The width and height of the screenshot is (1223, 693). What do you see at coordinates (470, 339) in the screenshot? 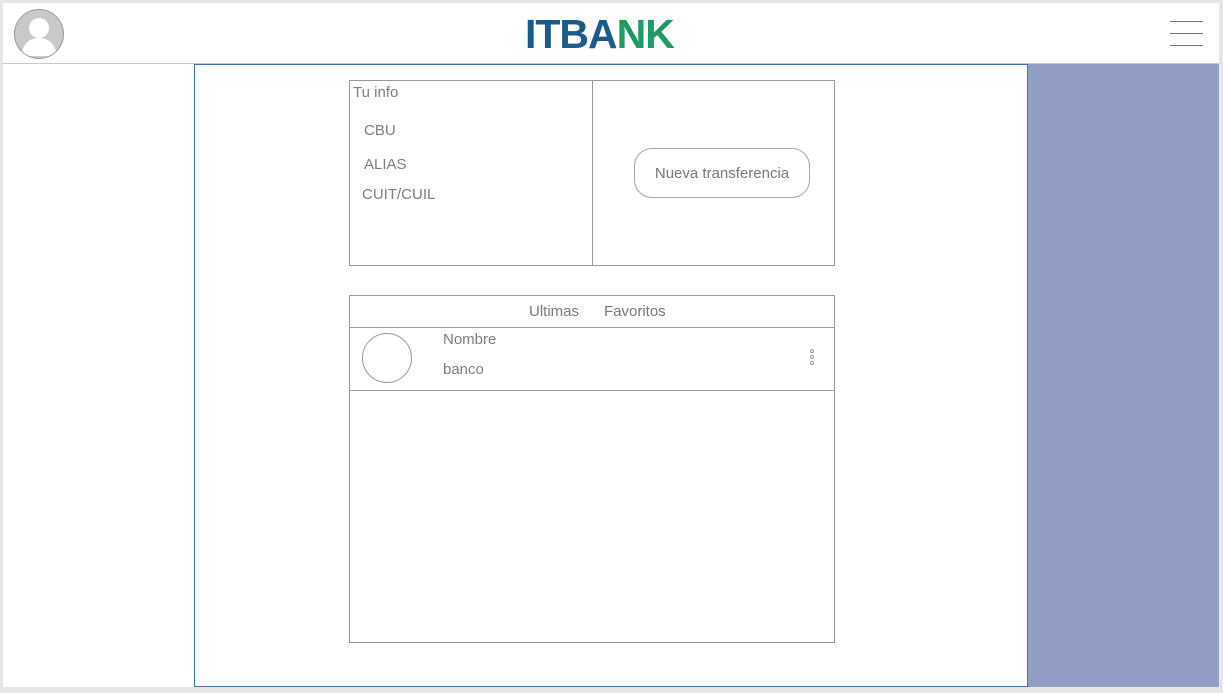
I see `contact-name: Nombre` at bounding box center [470, 339].